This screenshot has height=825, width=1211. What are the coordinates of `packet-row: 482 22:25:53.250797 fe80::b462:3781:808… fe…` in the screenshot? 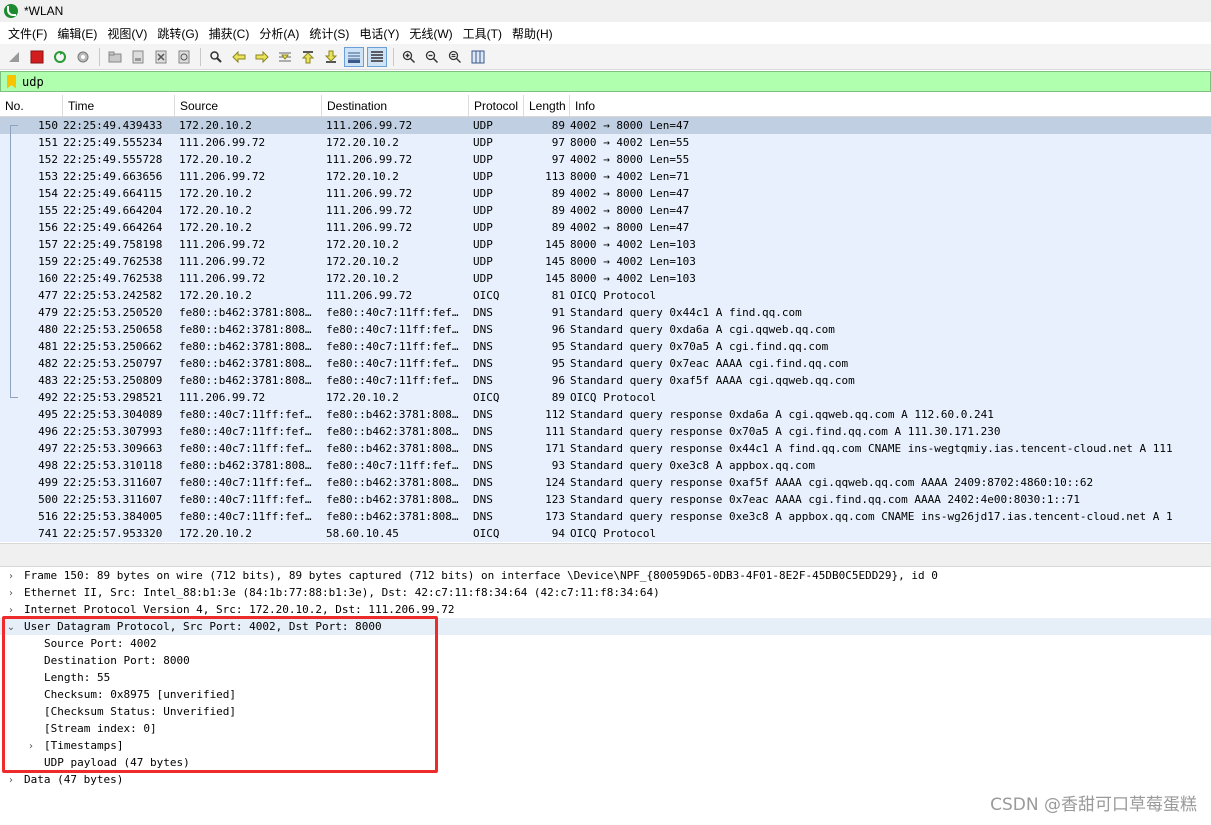 It's located at (605, 363).